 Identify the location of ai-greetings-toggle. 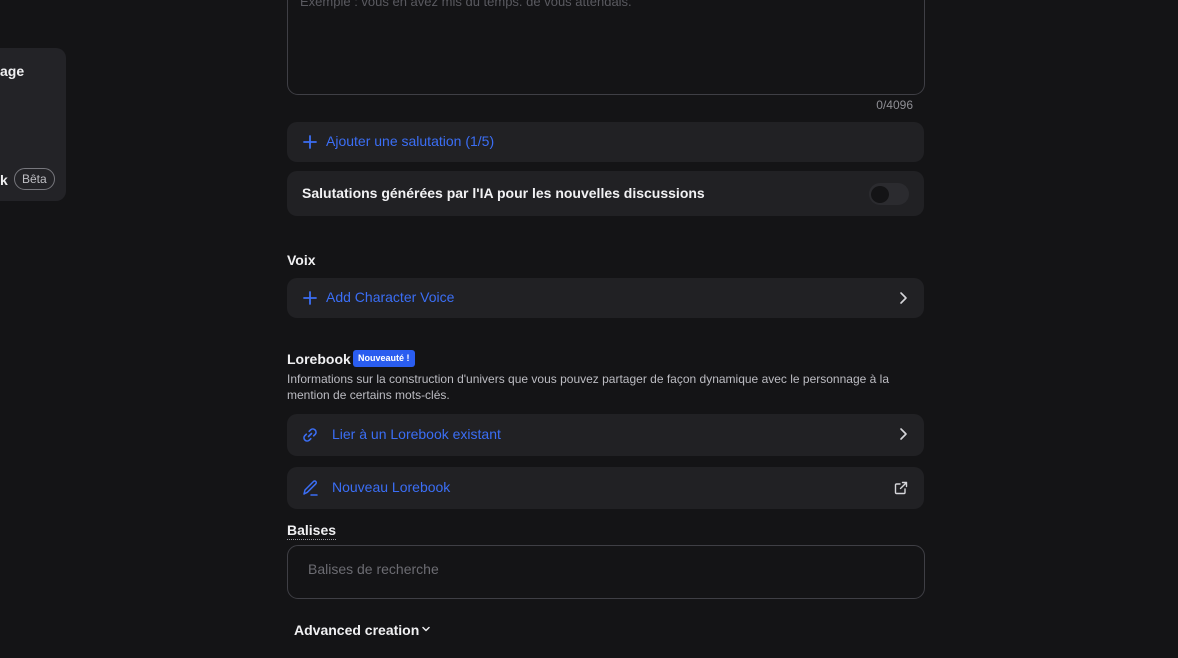
(889, 194).